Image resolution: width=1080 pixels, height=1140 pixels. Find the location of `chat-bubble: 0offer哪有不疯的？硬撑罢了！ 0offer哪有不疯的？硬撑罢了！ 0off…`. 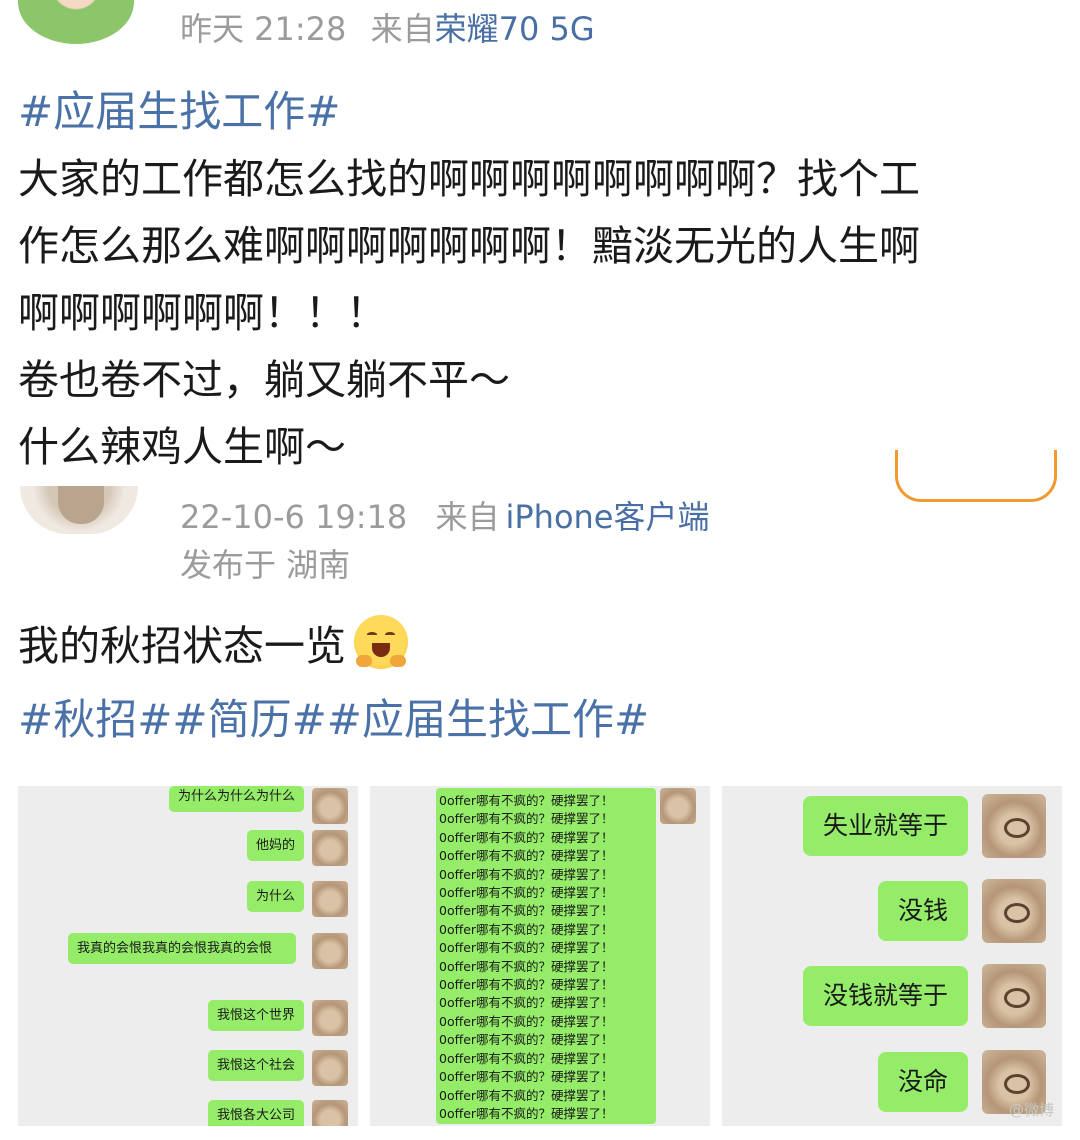

chat-bubble: 0offer哪有不疯的？硬撑罢了！ 0offer哪有不疯的？硬撑罢了！ 0off… is located at coordinates (546, 956).